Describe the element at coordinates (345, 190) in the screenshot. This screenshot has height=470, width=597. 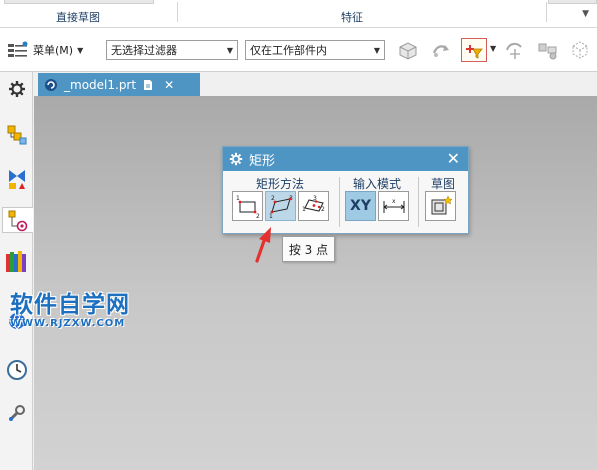
I see `rectangle-dialog: 矩形 ✕ 矩形方法 12 231 312 输入模式 XY x 草图` at that location.